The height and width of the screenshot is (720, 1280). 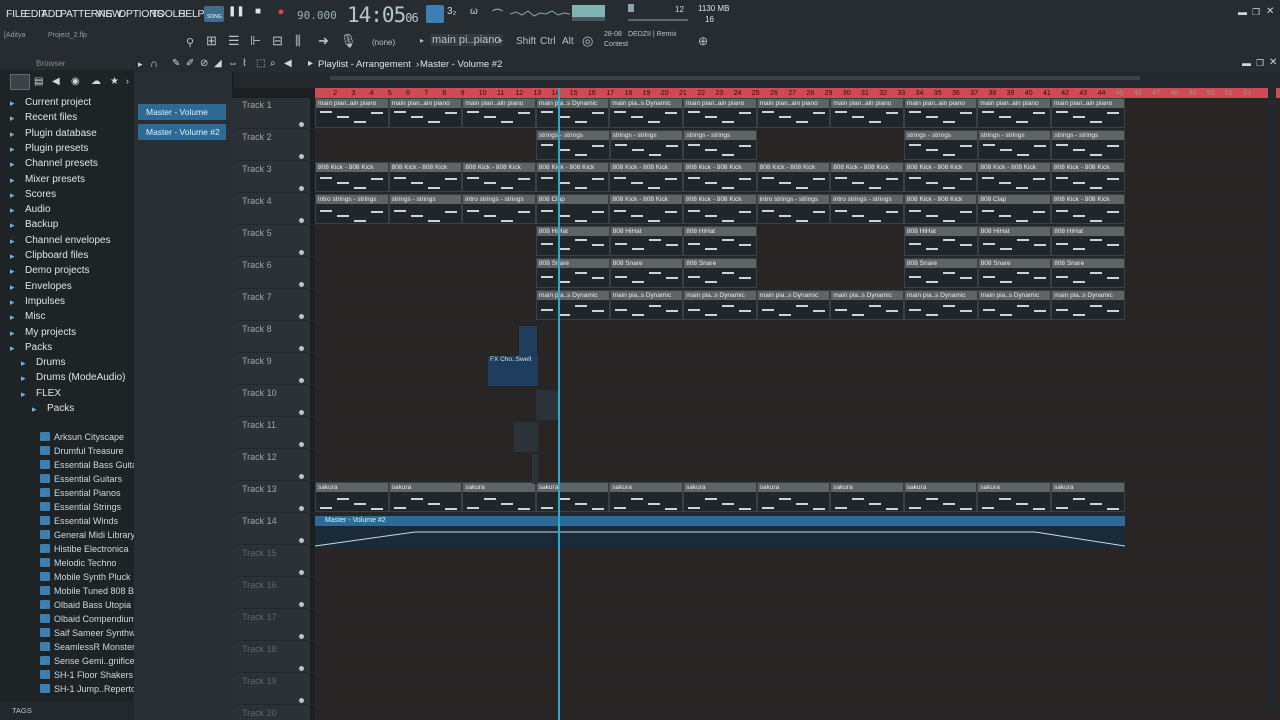 I want to click on browser-file-icon: ▤, so click(x=38, y=81).